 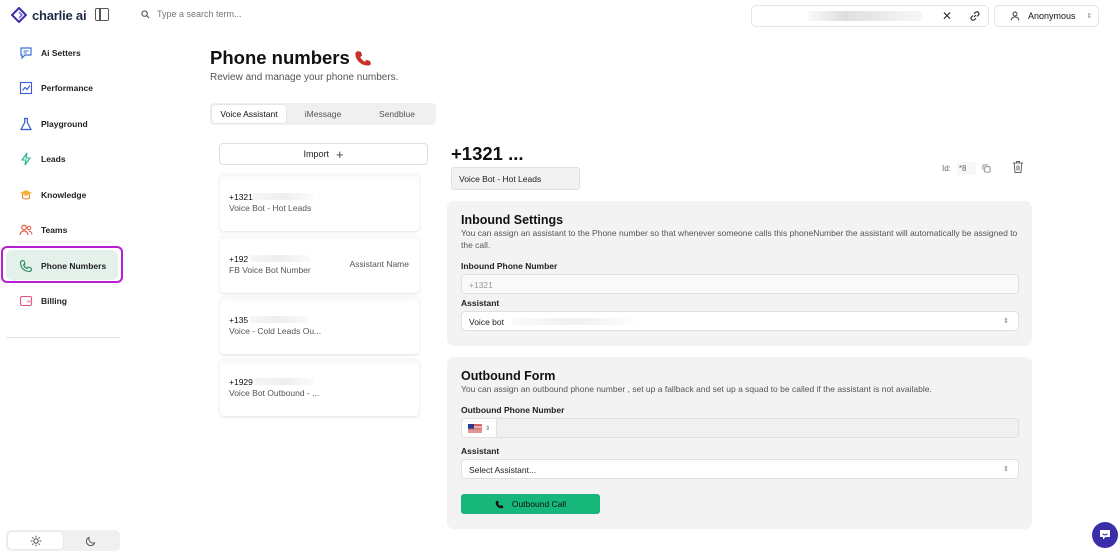 What do you see at coordinates (339, 154) in the screenshot?
I see `plus-icon: +` at bounding box center [339, 154].